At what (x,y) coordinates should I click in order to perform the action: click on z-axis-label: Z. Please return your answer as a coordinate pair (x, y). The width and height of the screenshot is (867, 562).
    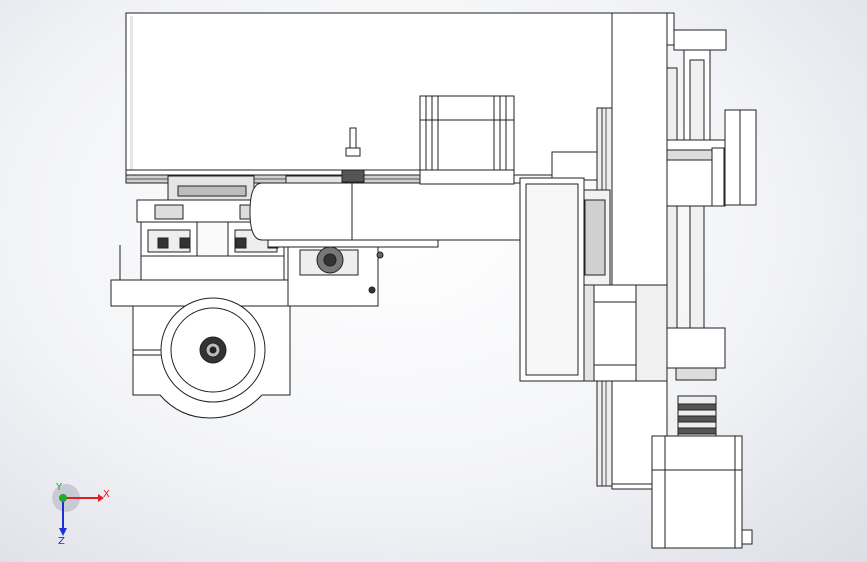
    Looking at the image, I should click on (61, 541).